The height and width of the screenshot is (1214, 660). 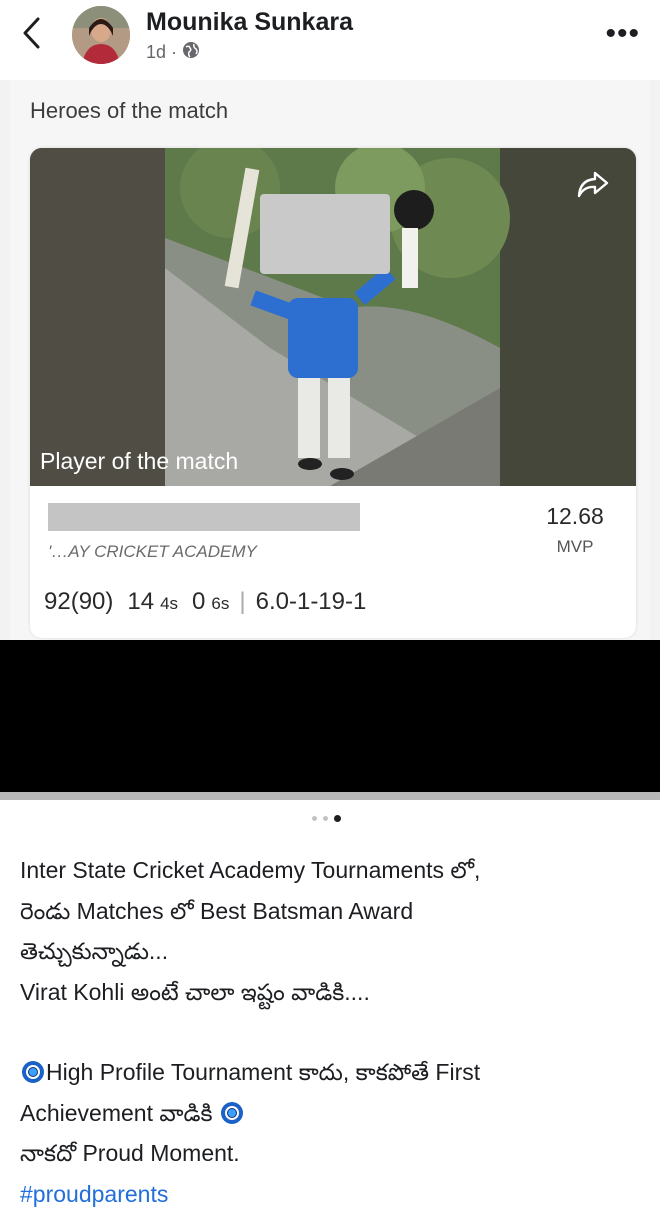 I want to click on post-meta: 1d ·, so click(x=173, y=52).